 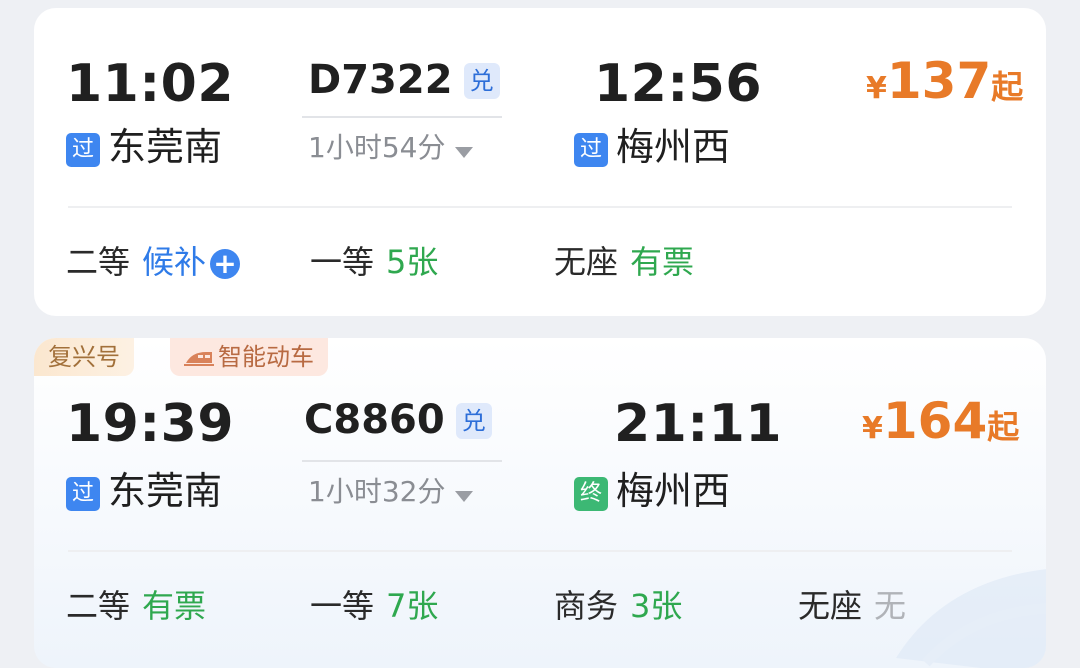 I want to click on duration-toggle: 1小时32分, so click(x=391, y=491).